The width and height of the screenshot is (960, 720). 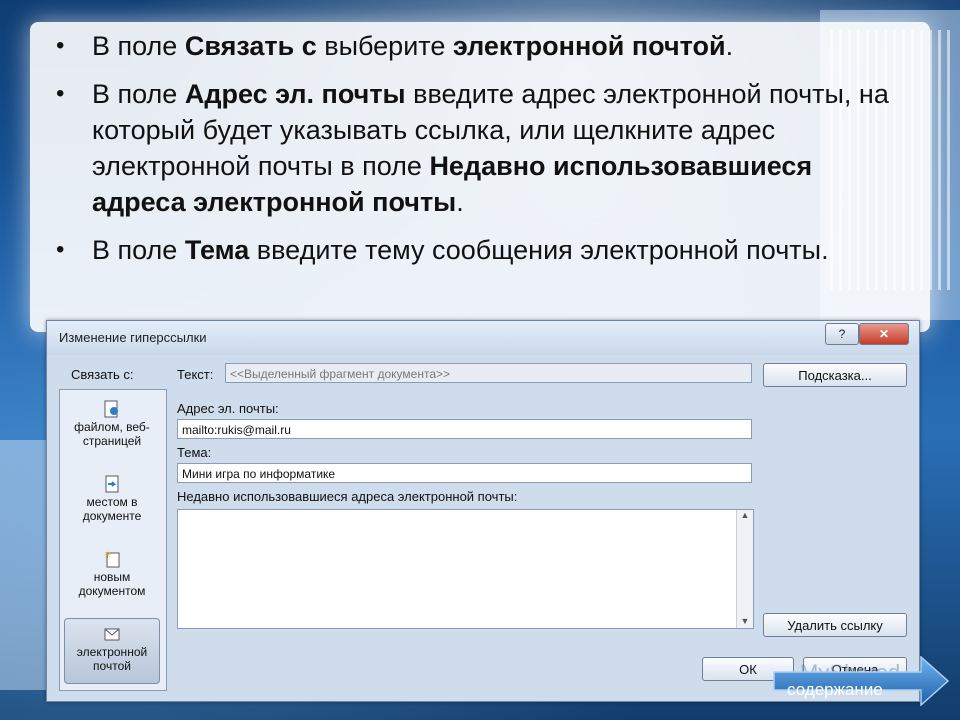 I want to click on dialog-titlebar: Изменение гиперссылки ? ✕, so click(x=483, y=338).